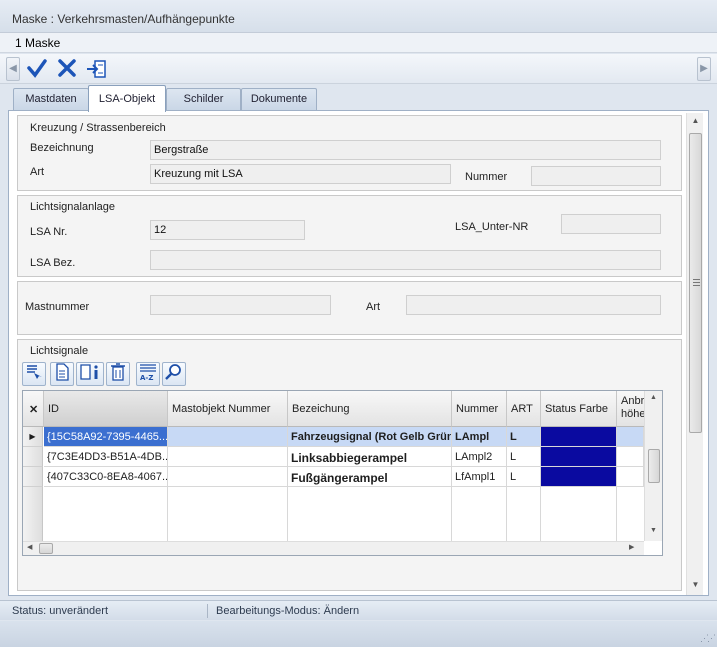  I want to click on row-header-empty, so click(33, 514).